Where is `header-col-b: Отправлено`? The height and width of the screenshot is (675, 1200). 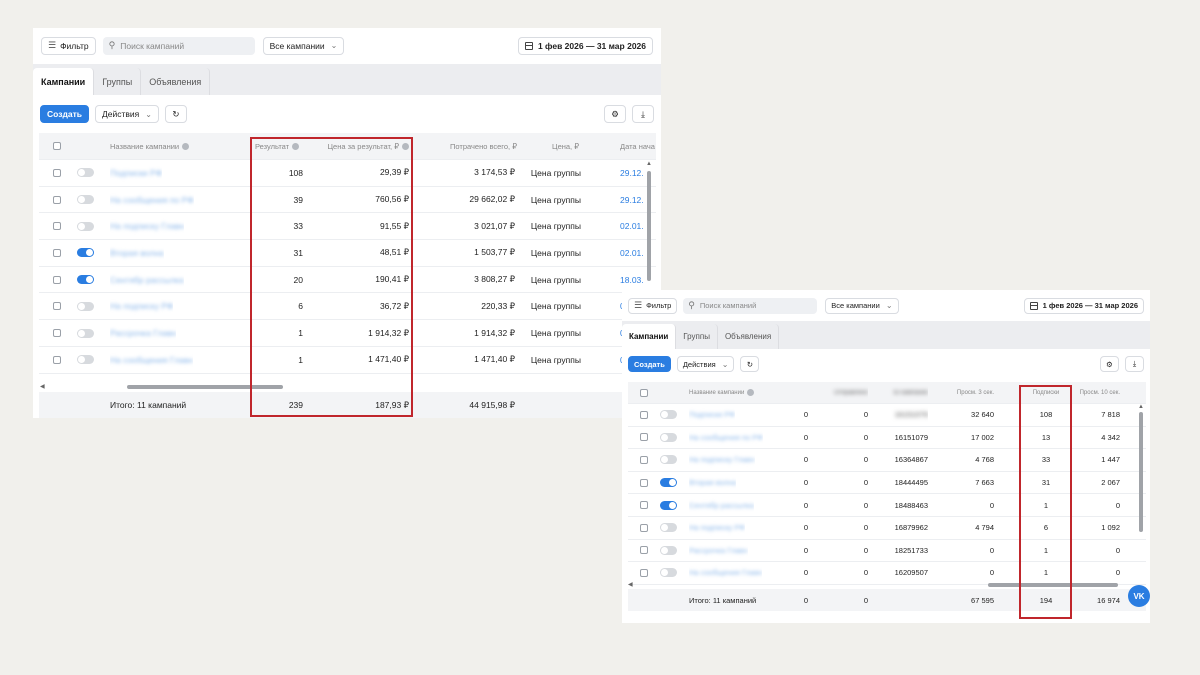 header-col-b: Отправлено is located at coordinates (849, 392).